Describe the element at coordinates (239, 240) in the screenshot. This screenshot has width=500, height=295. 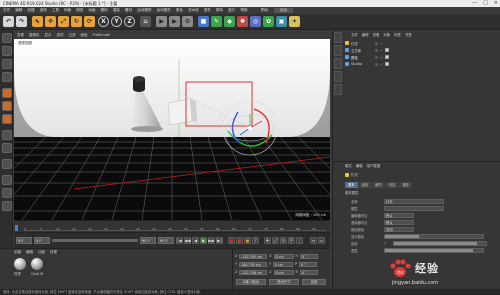
I see `autokey-button: ●` at that location.